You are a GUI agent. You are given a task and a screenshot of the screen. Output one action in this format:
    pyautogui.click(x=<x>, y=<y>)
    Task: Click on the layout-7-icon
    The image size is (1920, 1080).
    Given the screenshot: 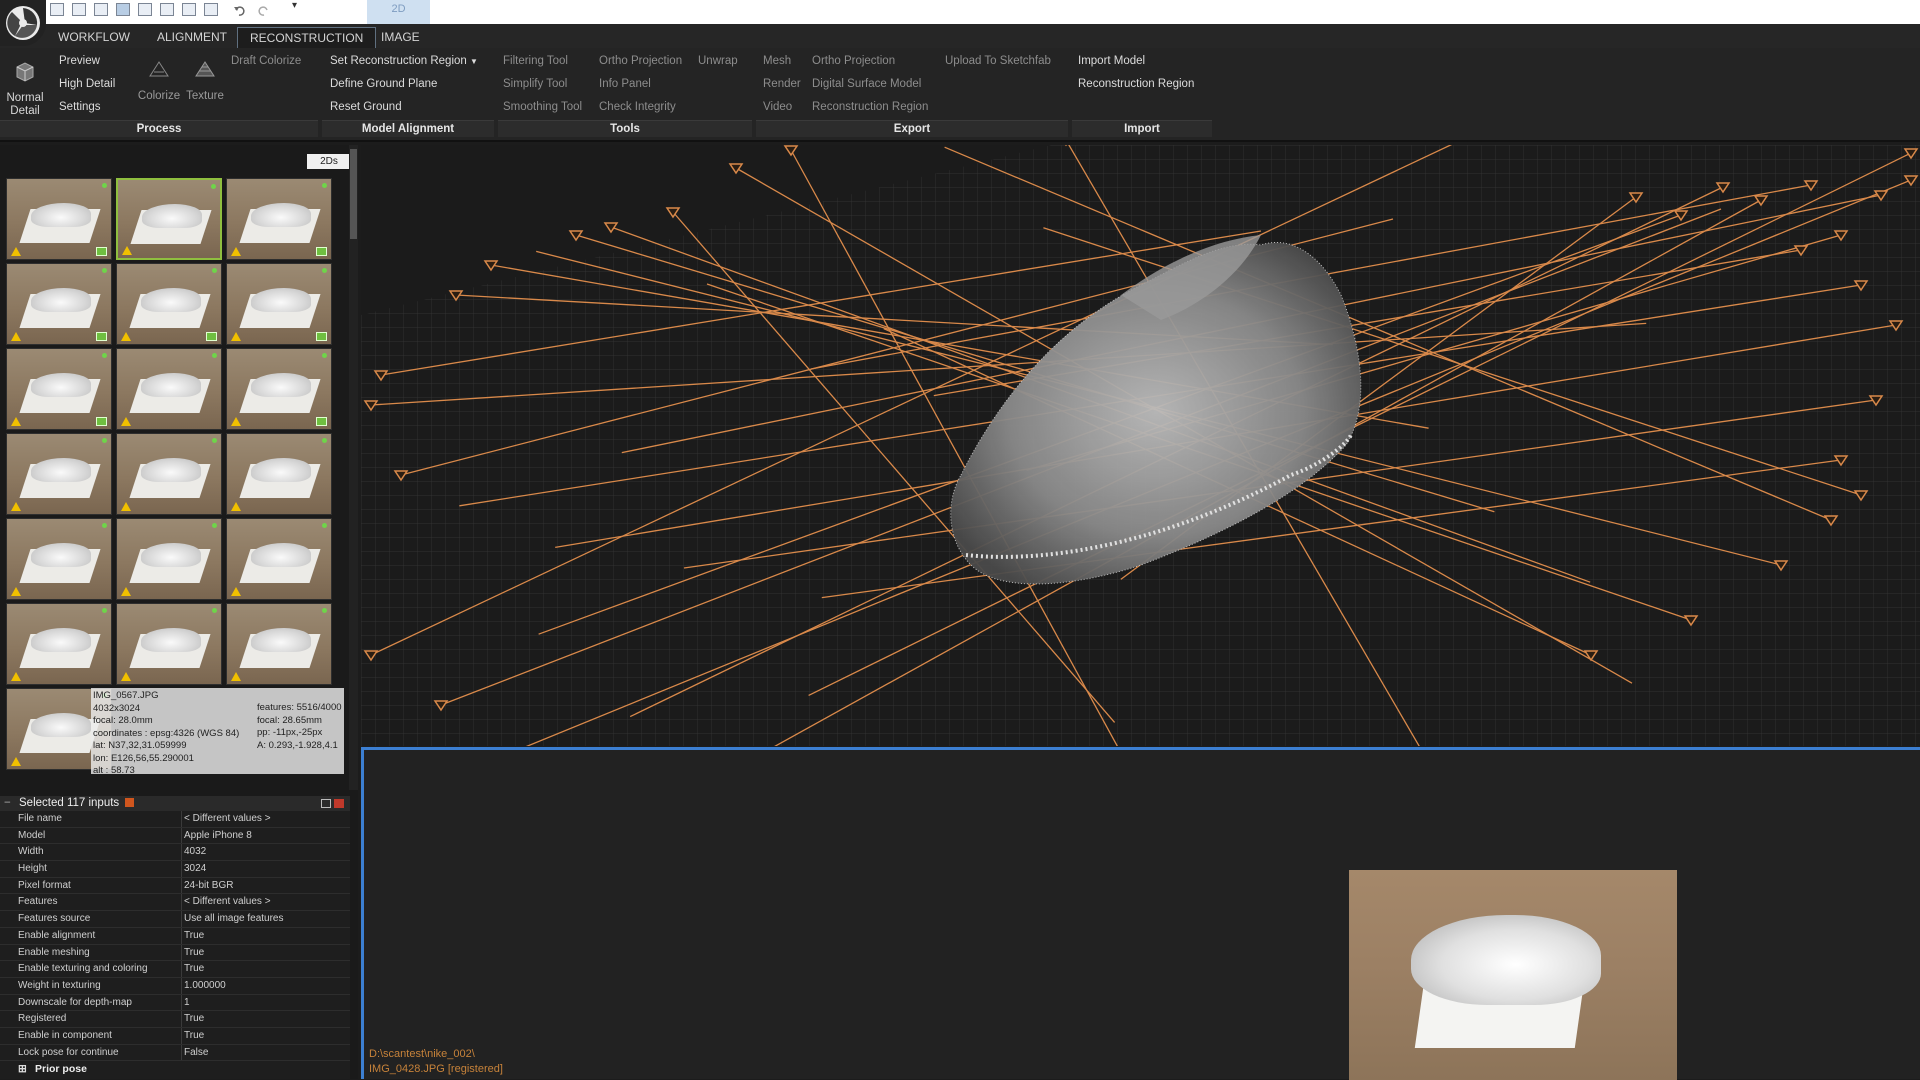 What is the action you would take?
    pyautogui.click(x=189, y=9)
    